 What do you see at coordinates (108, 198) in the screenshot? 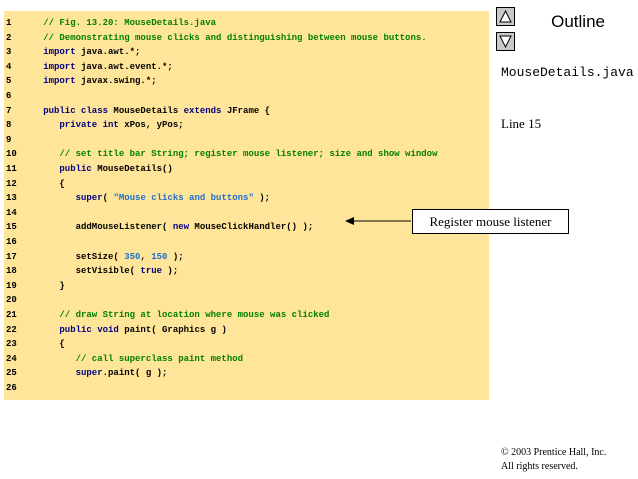
I see `code-token: (` at bounding box center [108, 198].